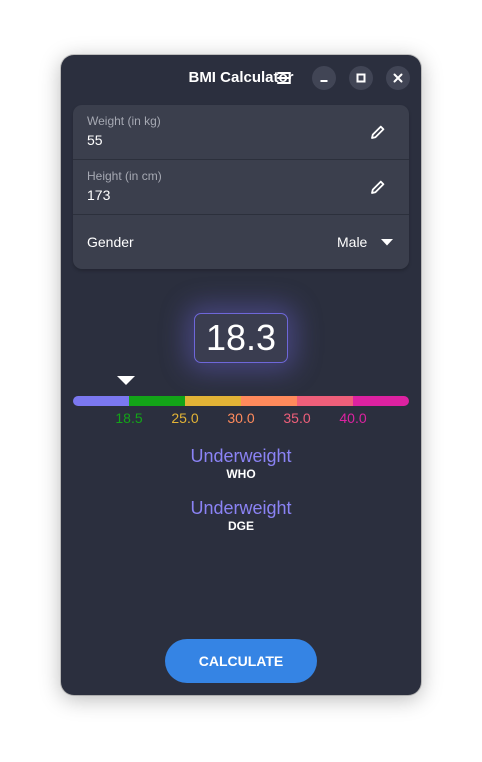  I want to click on weight-row: Weight (in kg) 55, so click(241, 132).